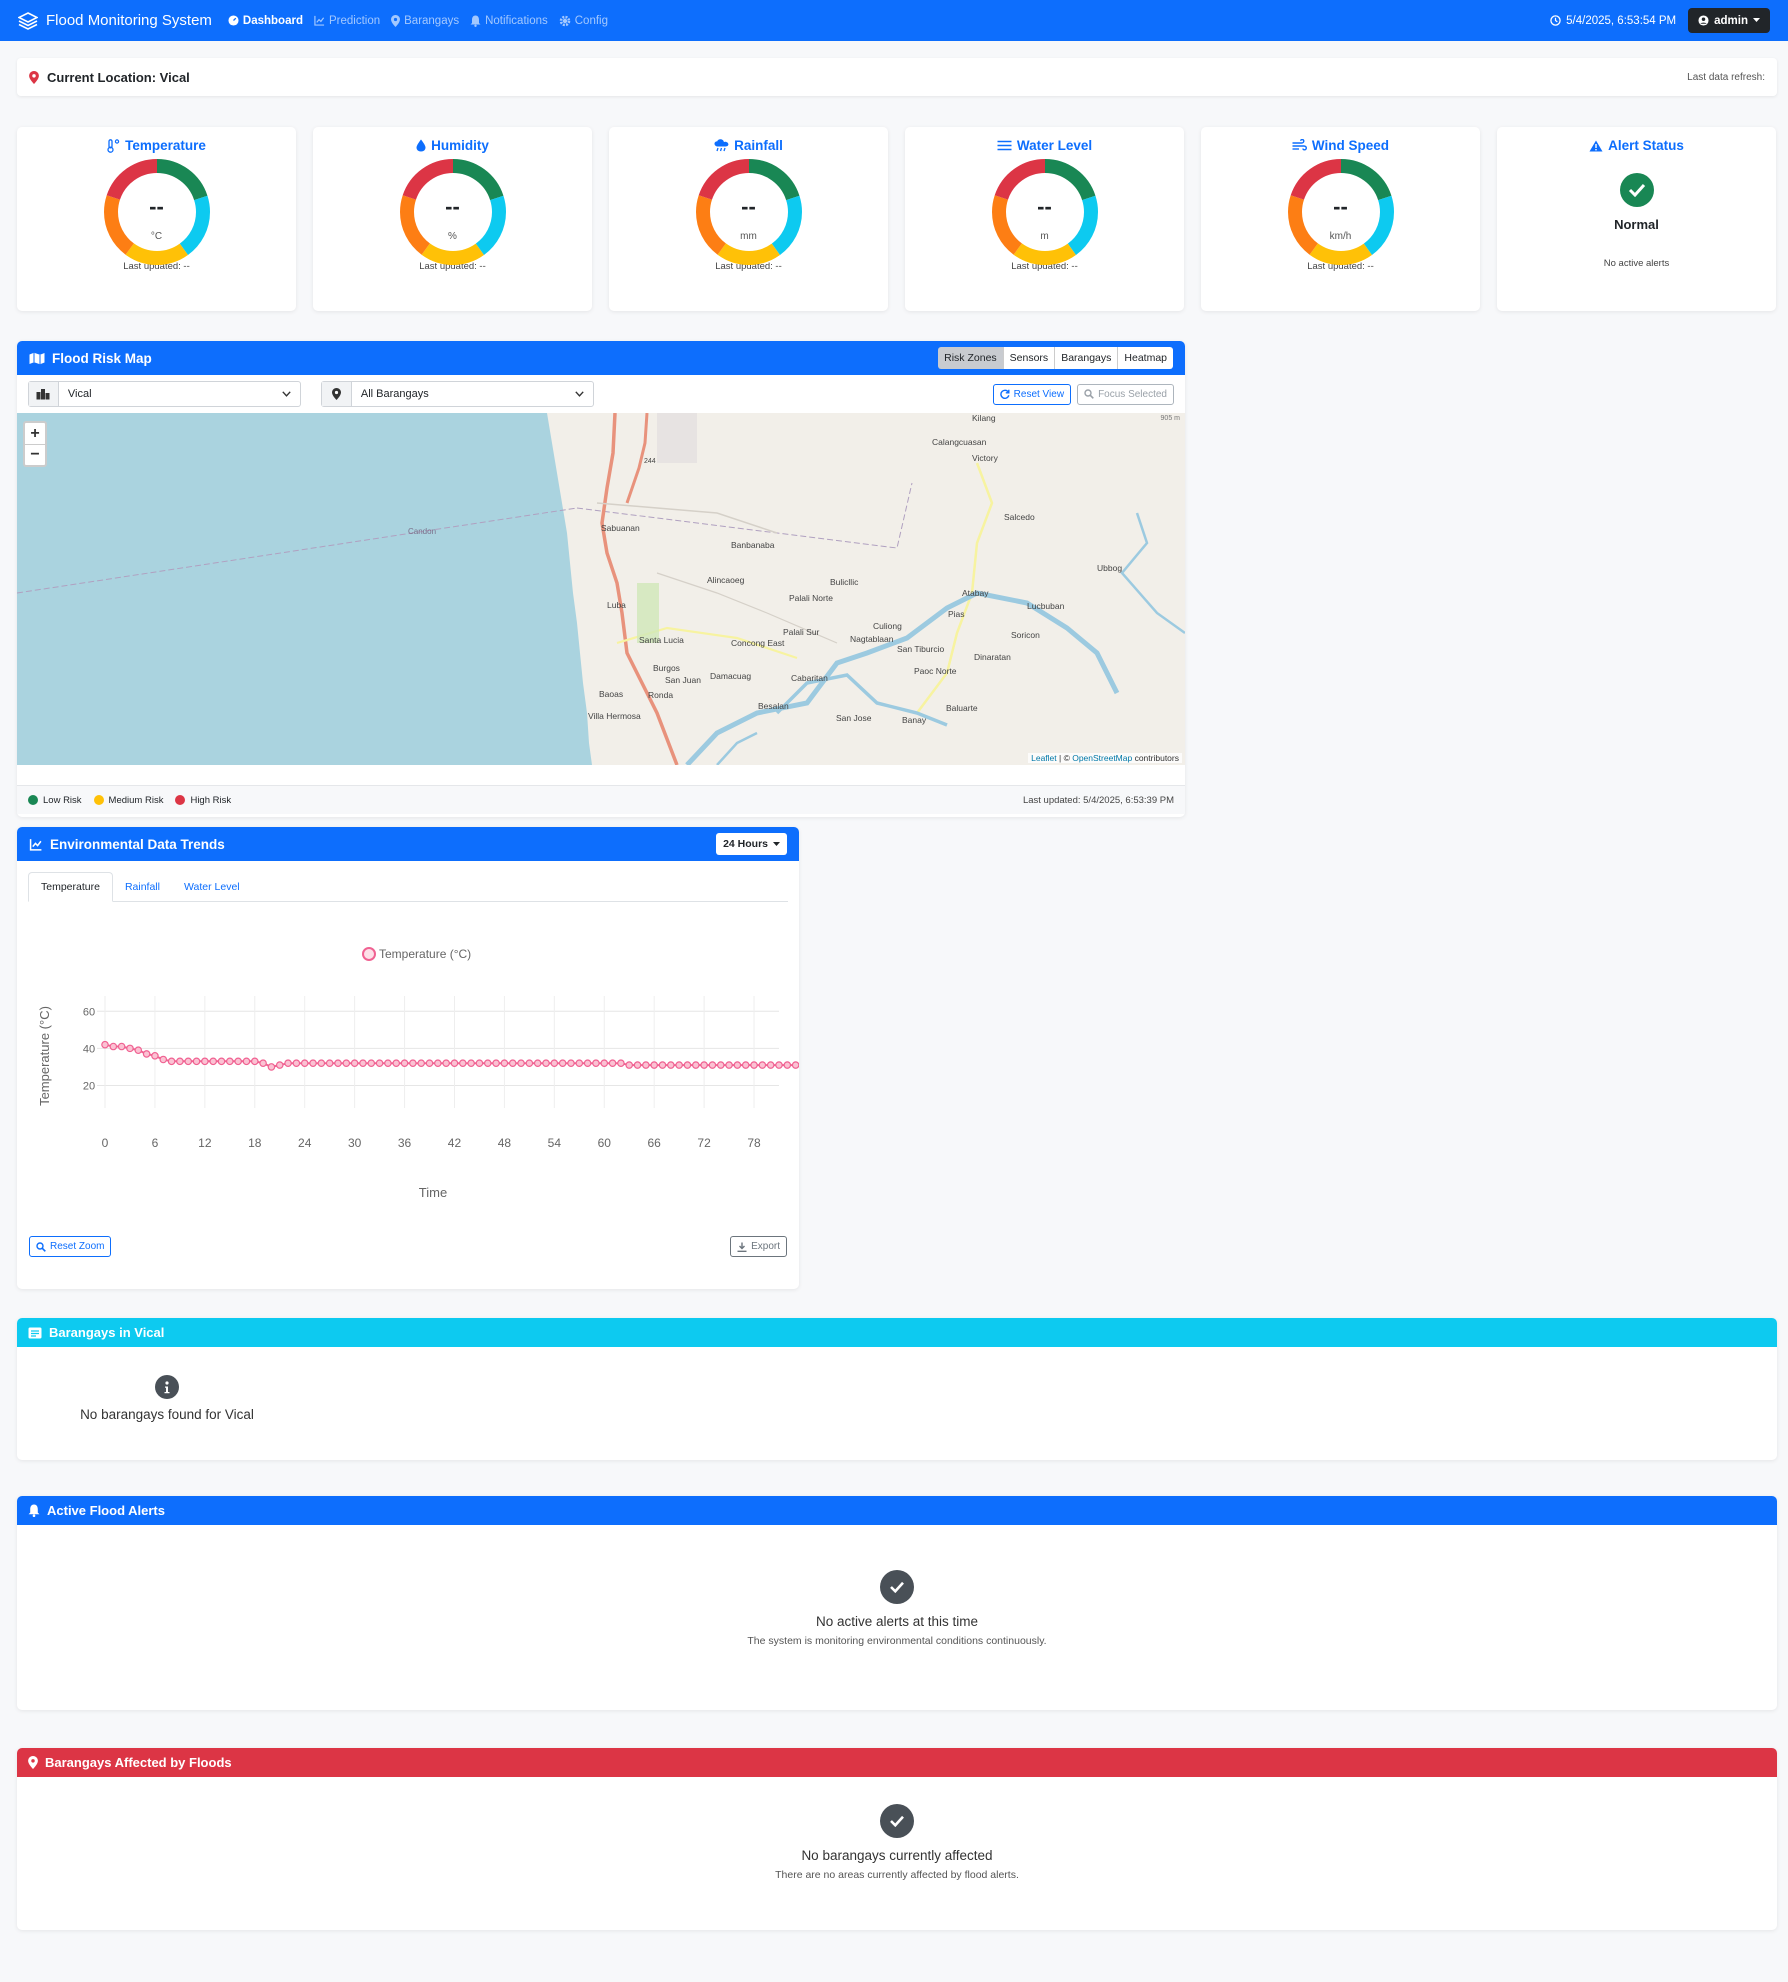  I want to click on reset-zoom-button: Reset Zoom, so click(70, 1246).